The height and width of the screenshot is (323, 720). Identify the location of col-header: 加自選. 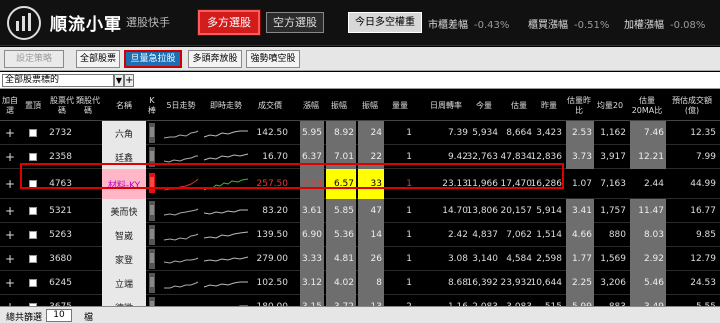
(10, 105).